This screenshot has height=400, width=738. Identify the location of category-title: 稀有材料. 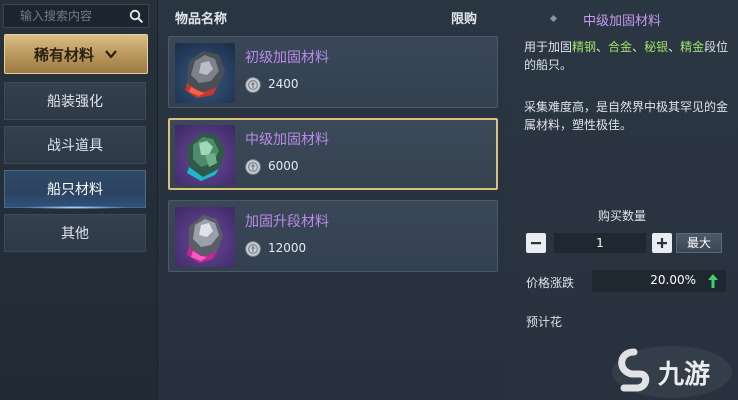
(63, 54).